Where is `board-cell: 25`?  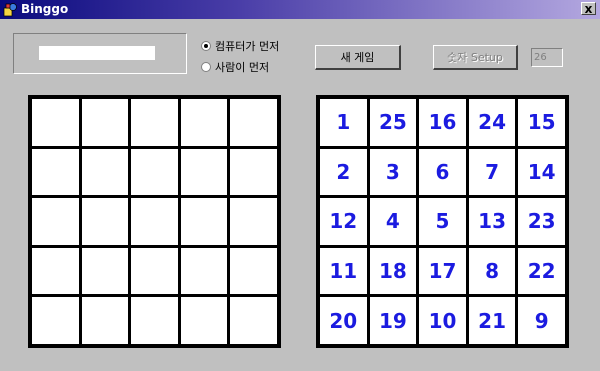
board-cell: 25 is located at coordinates (393, 122).